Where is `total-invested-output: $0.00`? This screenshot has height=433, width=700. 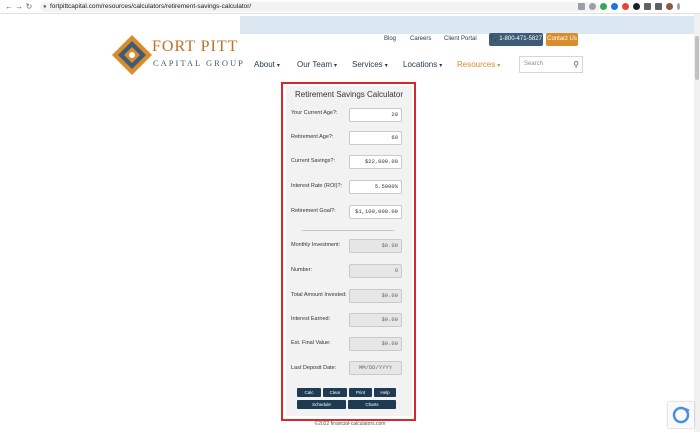 total-invested-output: $0.00 is located at coordinates (375, 296).